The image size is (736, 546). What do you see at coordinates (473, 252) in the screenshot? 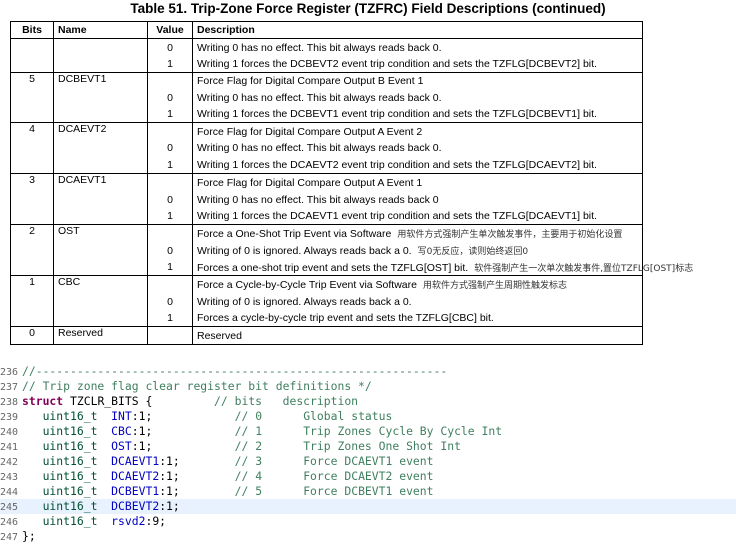
I see `handwritten-note: 写0无反应，读则始终返回0` at bounding box center [473, 252].